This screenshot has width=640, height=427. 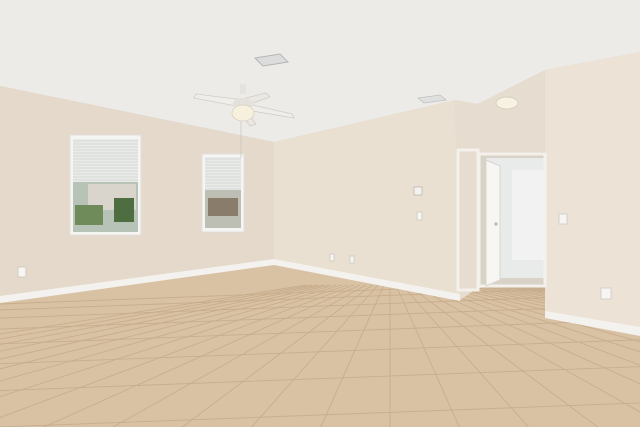 I want to click on light-switch-icon, so click(x=419, y=216).